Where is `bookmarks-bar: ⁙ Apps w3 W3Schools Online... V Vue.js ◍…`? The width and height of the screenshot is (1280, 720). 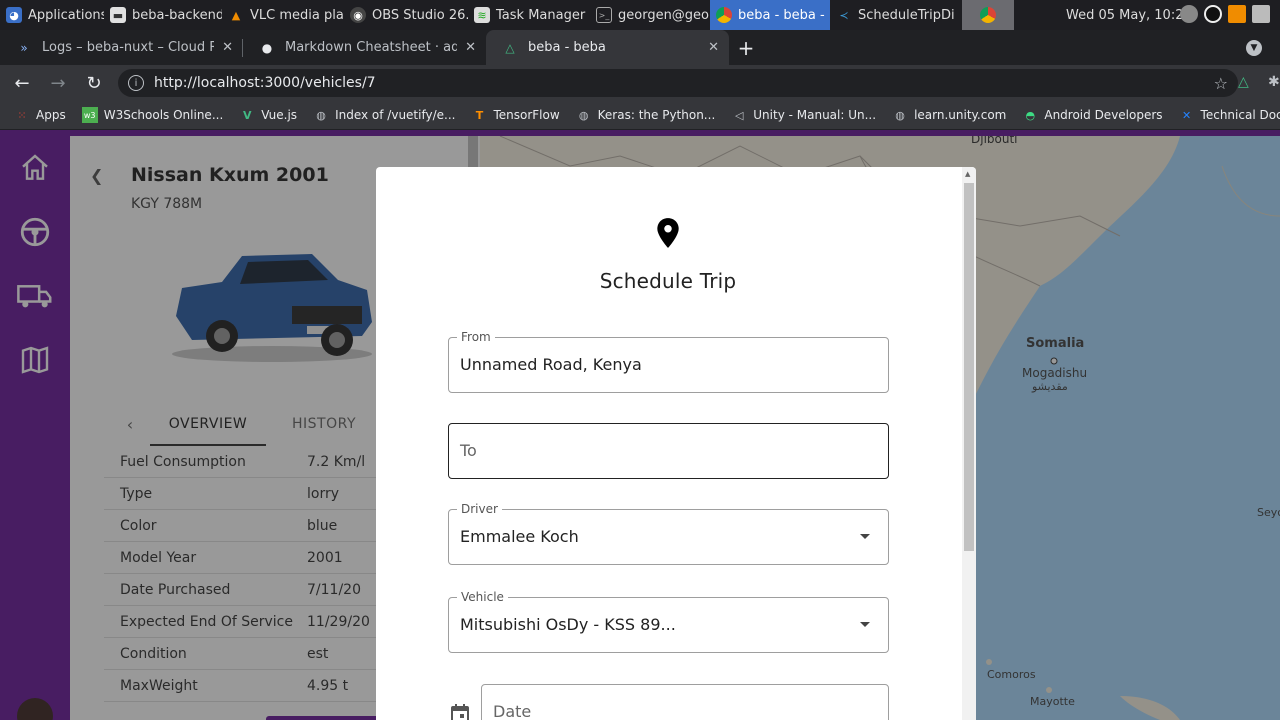 bookmarks-bar: ⁙ Apps w3 W3Schools Online... V Vue.js ◍… is located at coordinates (640, 115).